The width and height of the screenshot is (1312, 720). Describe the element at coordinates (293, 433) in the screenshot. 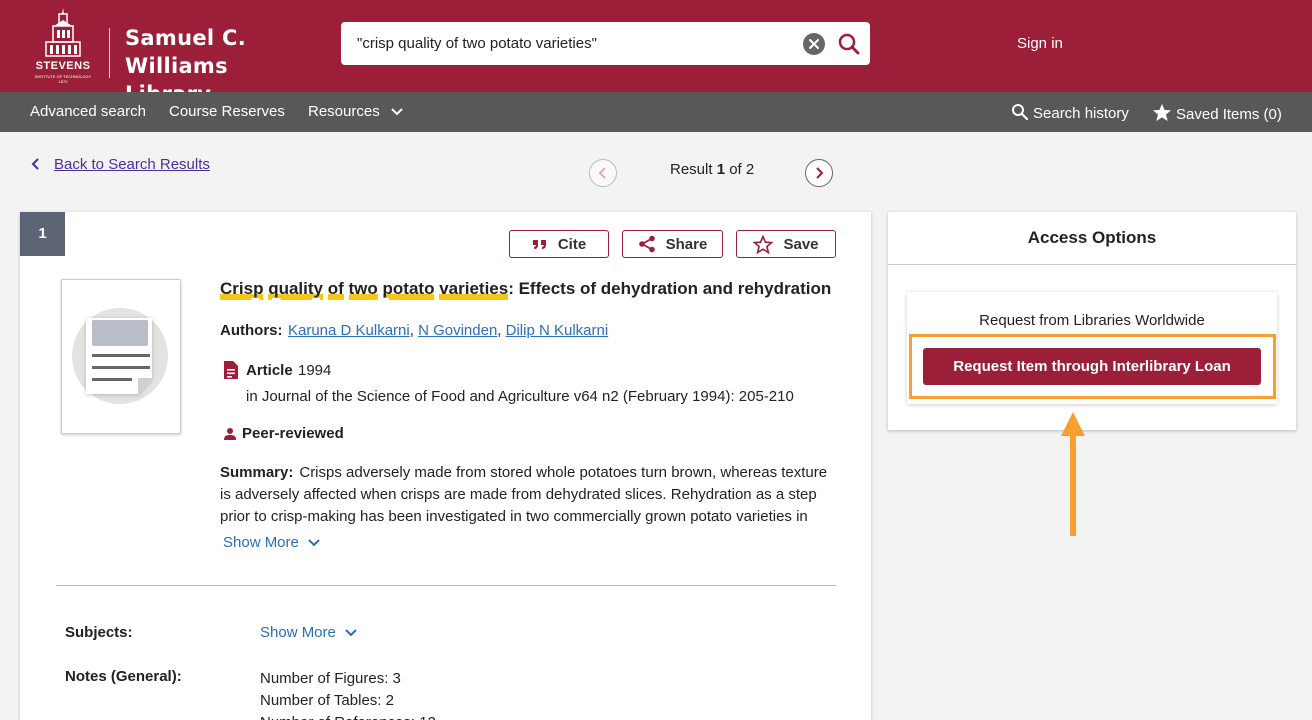

I see `peer-reviewed-label: Peer-reviewed` at that location.